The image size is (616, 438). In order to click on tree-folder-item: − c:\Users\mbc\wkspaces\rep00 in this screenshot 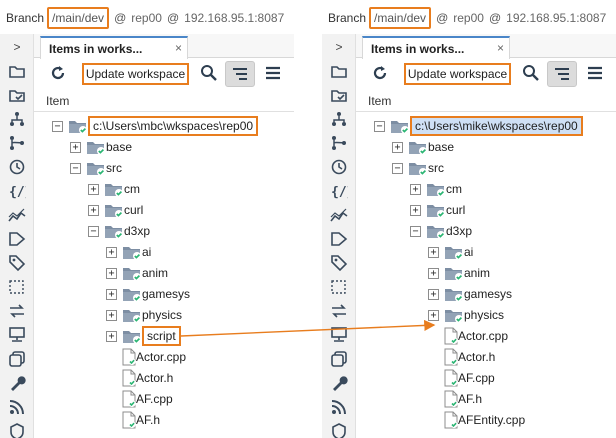, I will do `click(155, 126)`.